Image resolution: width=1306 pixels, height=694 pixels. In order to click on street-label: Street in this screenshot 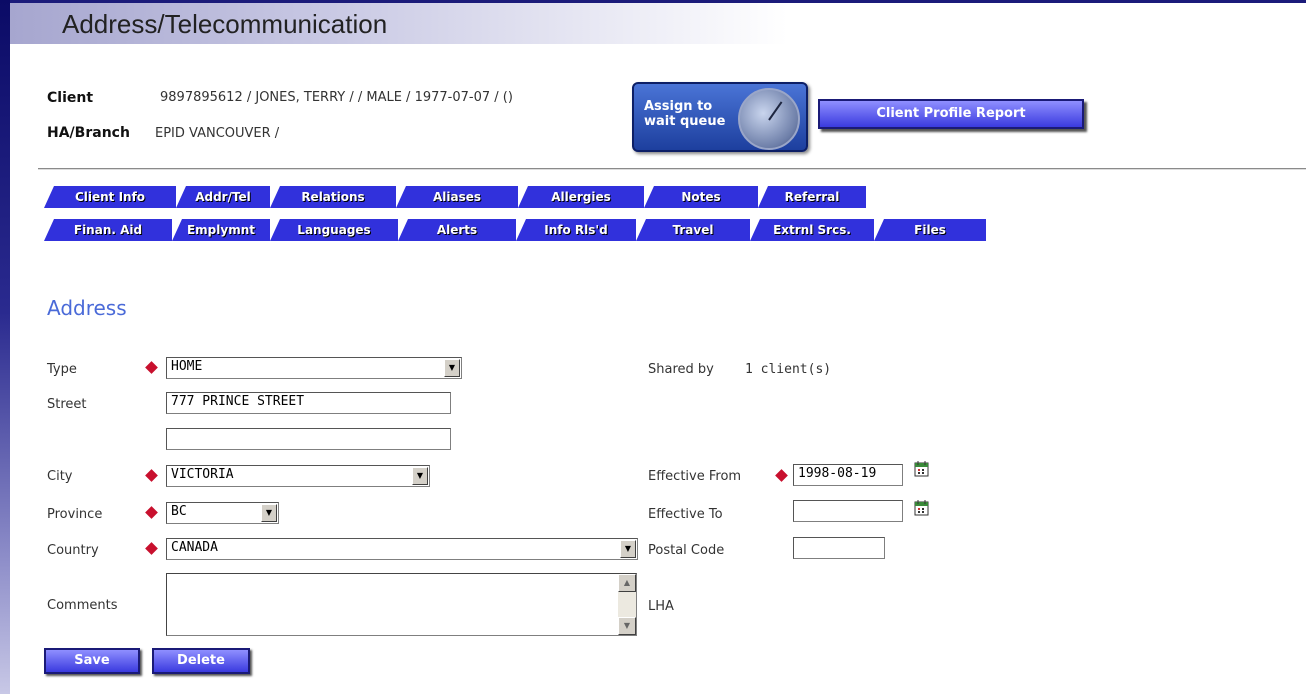, I will do `click(67, 404)`.